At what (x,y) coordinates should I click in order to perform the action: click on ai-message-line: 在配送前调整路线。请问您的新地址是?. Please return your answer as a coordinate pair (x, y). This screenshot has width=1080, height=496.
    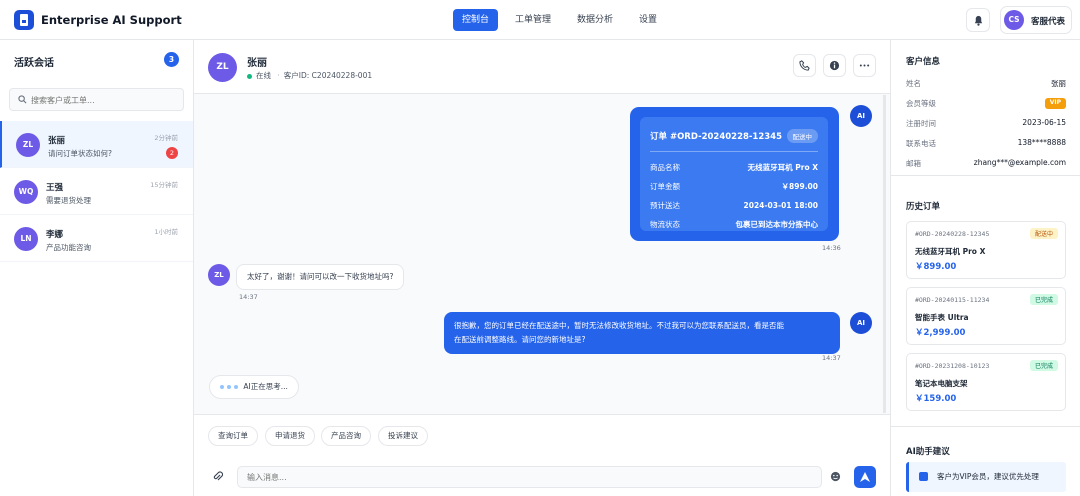
    Looking at the image, I should click on (520, 339).